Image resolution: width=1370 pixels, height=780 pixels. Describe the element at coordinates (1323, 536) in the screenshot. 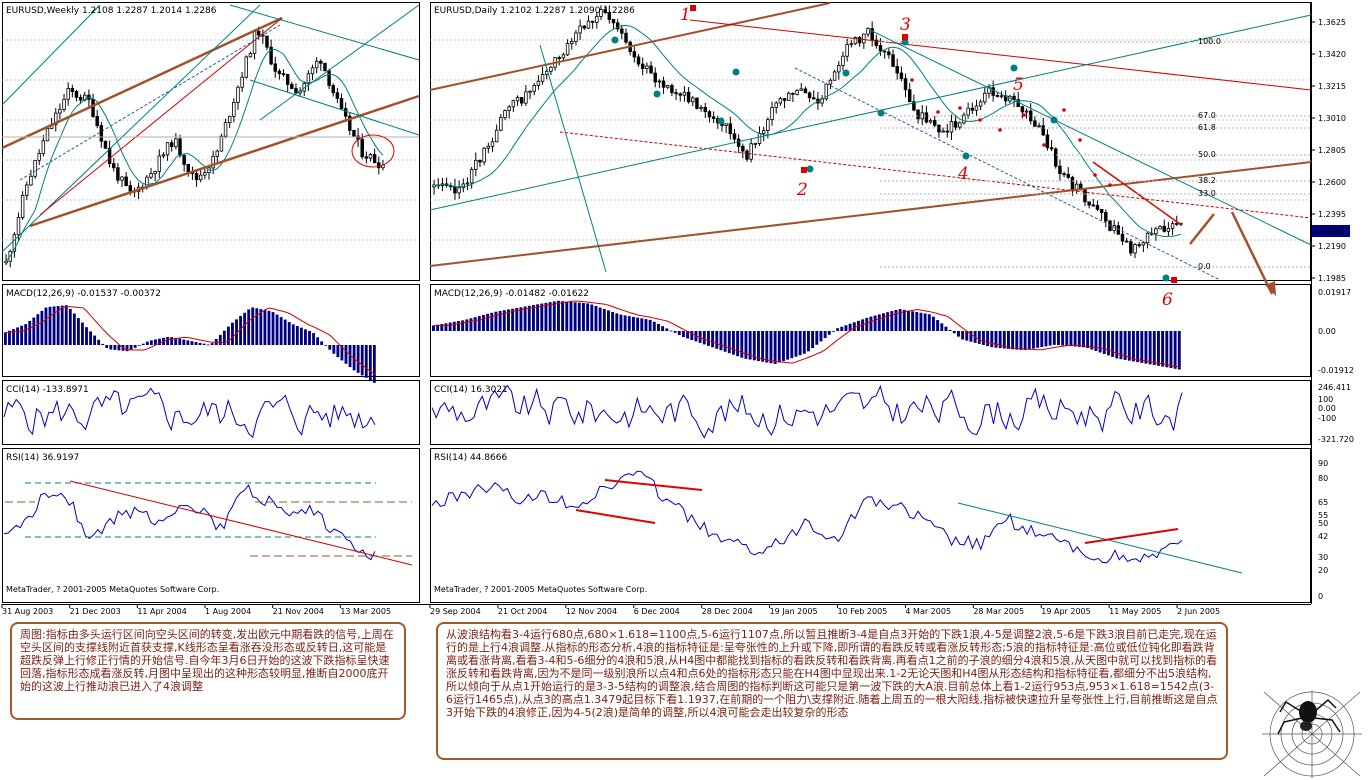

I see `rsi-tick-label: 42` at that location.